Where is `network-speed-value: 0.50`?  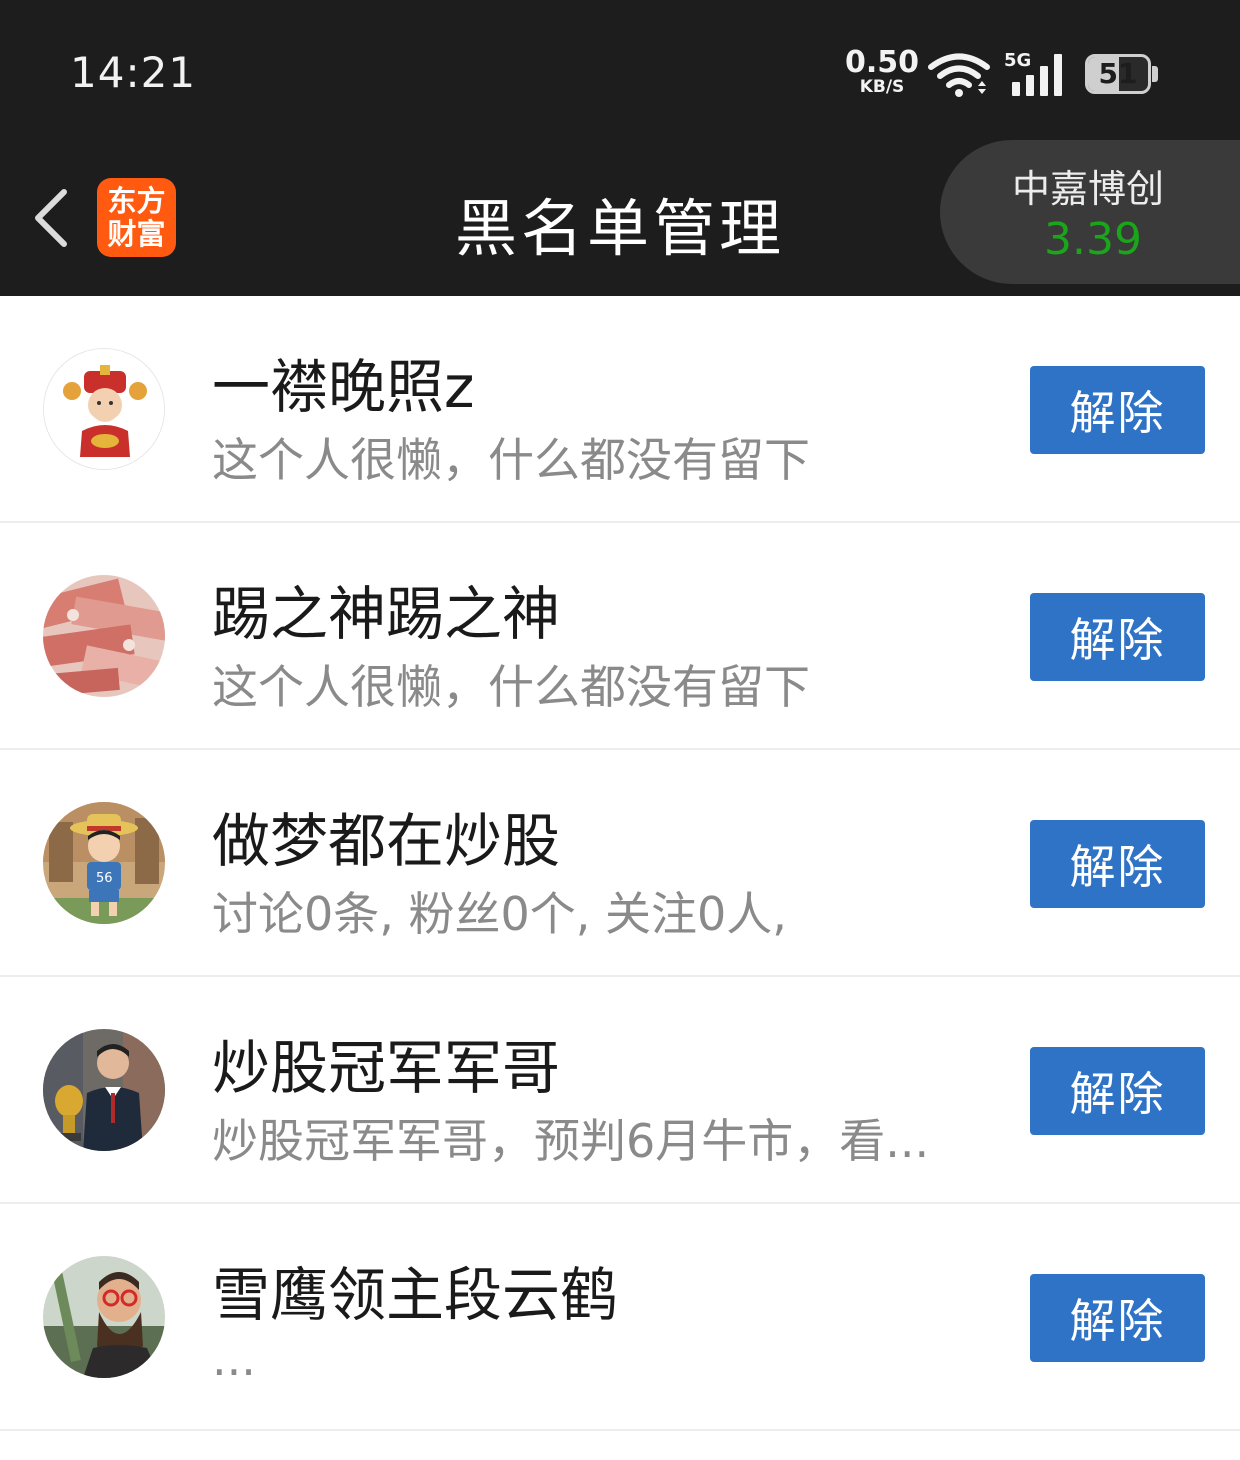 network-speed-value: 0.50 is located at coordinates (882, 62).